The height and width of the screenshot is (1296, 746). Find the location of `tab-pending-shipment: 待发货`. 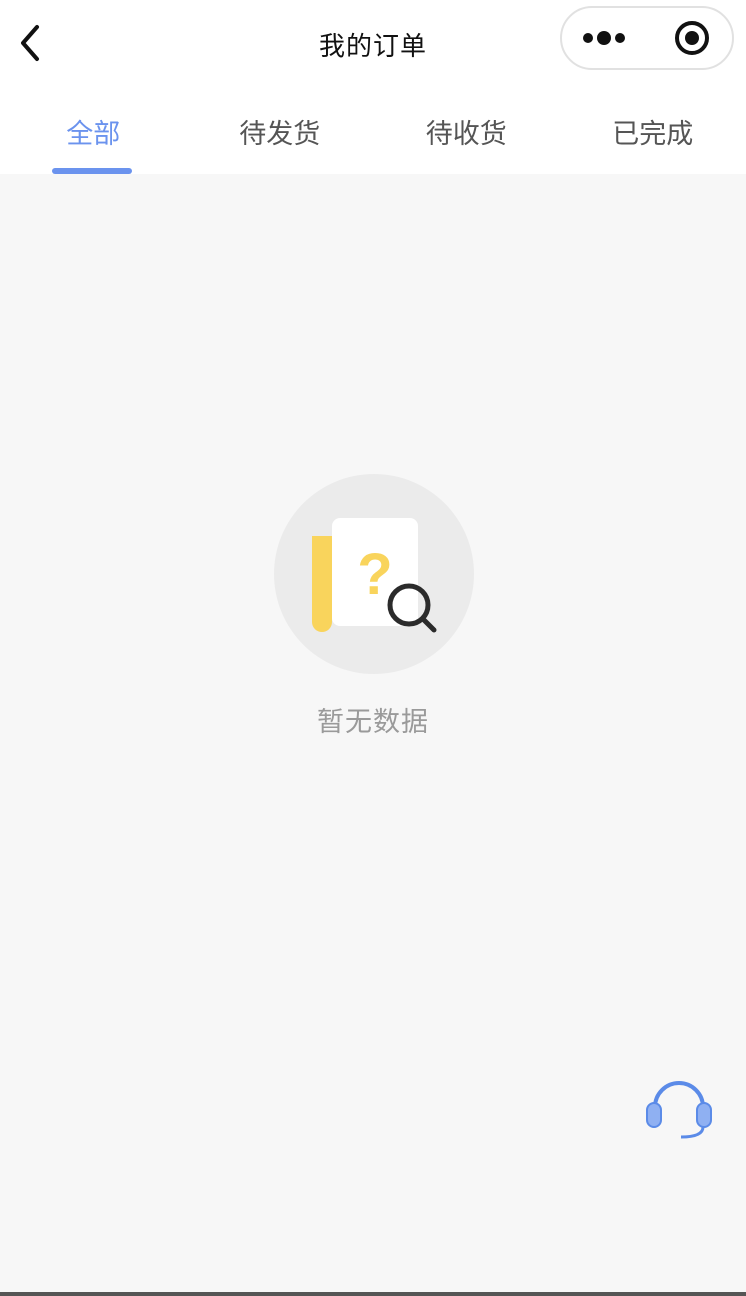

tab-pending-shipment: 待发货 is located at coordinates (280, 130).